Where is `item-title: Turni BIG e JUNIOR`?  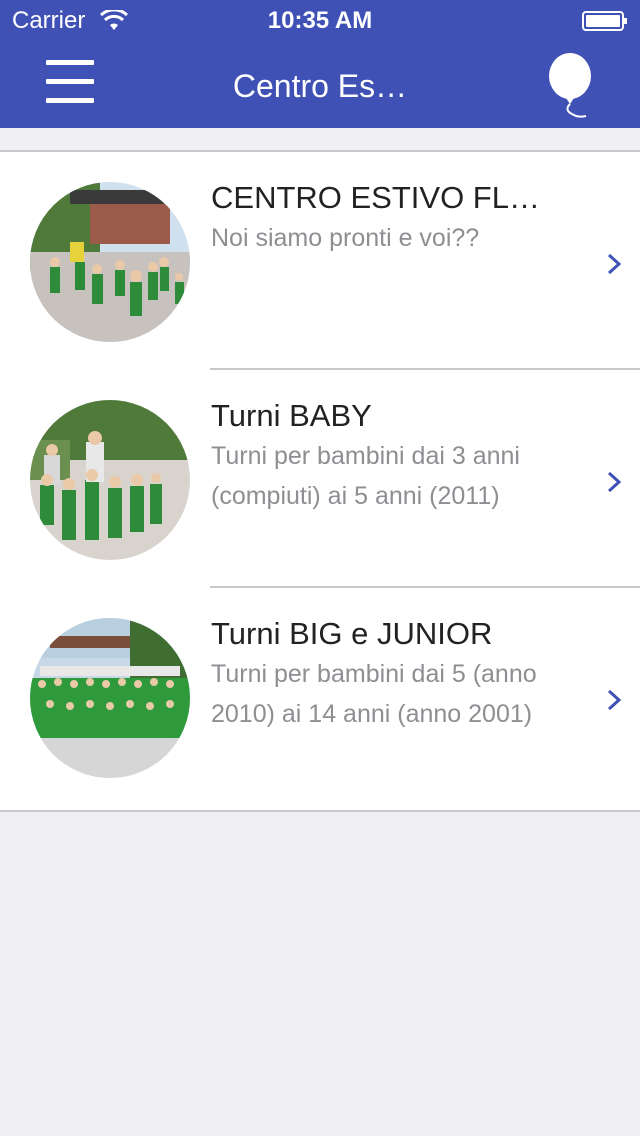
item-title: Turni BIG e JUNIOR is located at coordinates (352, 633).